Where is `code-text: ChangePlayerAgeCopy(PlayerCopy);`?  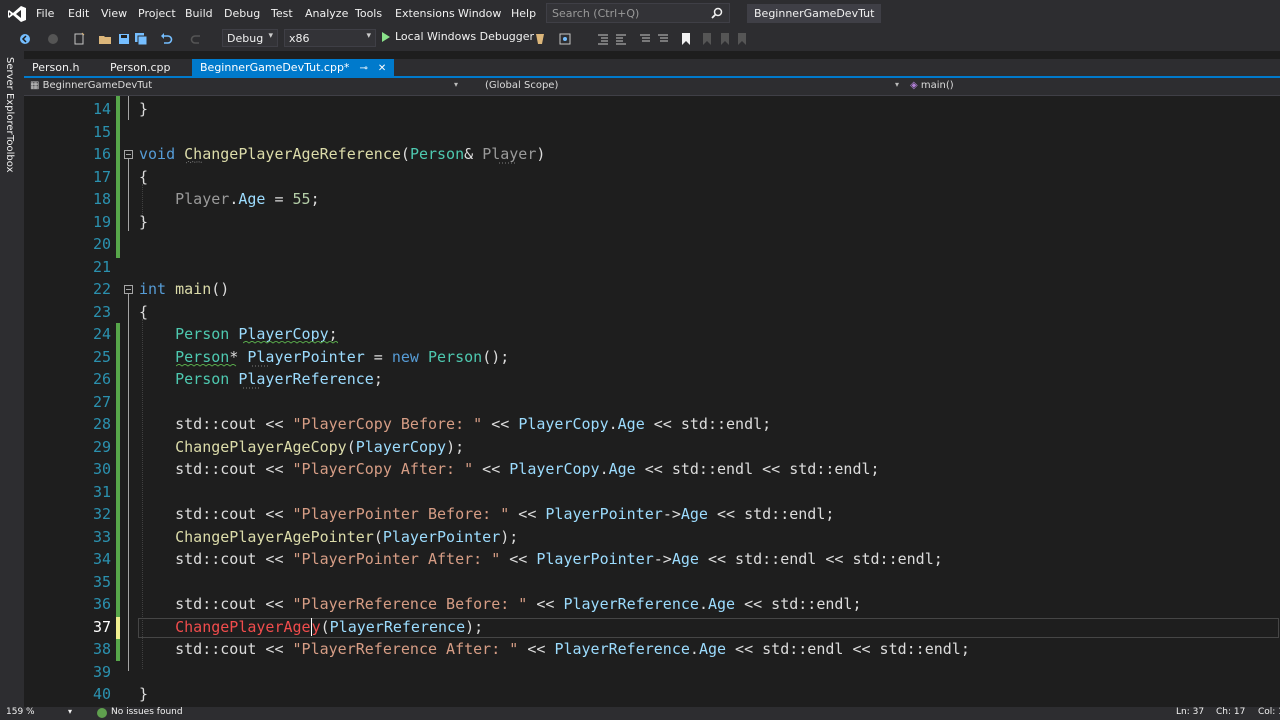 code-text: ChangePlayerAgeCopy(PlayerCopy); is located at coordinates (320, 447).